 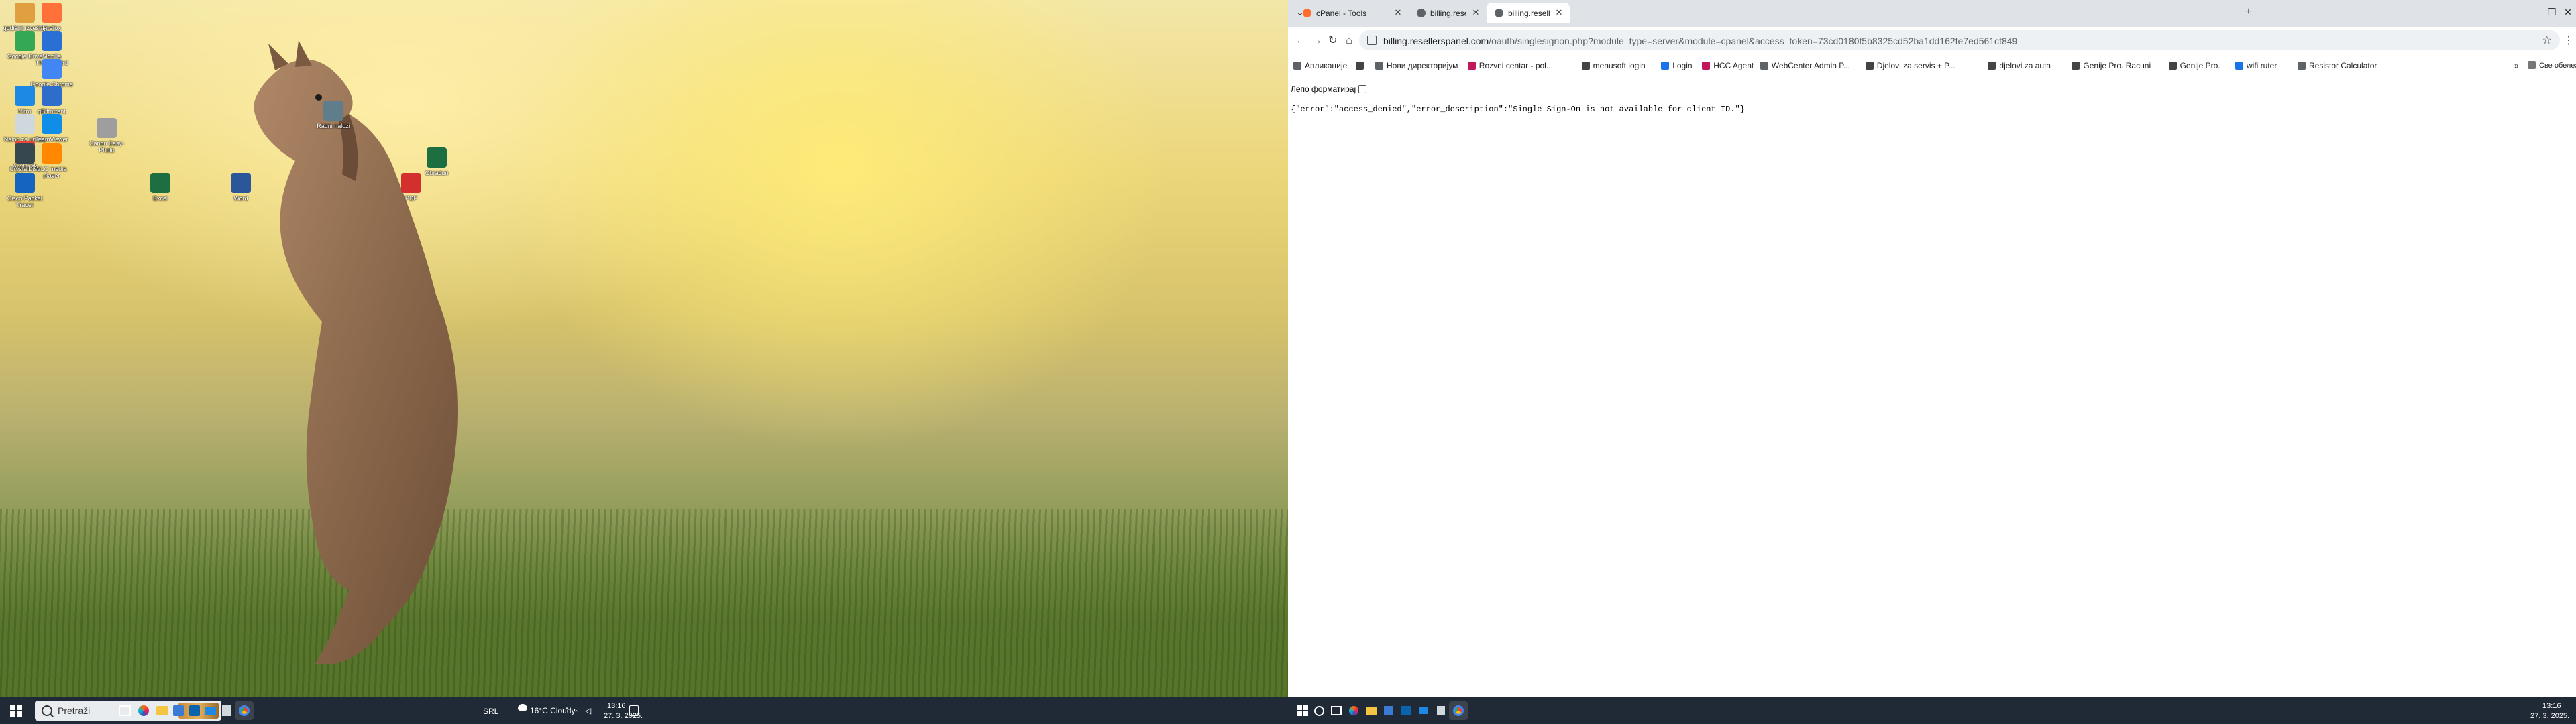 What do you see at coordinates (160, 187) in the screenshot?
I see `desktop-icon: Excel` at bounding box center [160, 187].